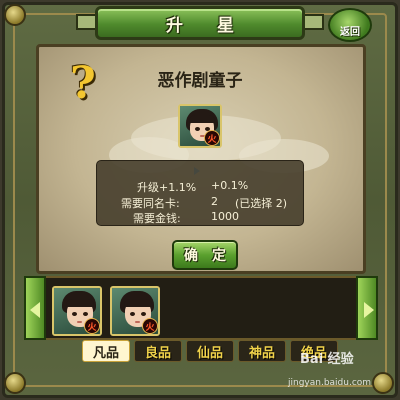  What do you see at coordinates (383, 383) in the screenshot?
I see `corner-ornament-br` at bounding box center [383, 383].